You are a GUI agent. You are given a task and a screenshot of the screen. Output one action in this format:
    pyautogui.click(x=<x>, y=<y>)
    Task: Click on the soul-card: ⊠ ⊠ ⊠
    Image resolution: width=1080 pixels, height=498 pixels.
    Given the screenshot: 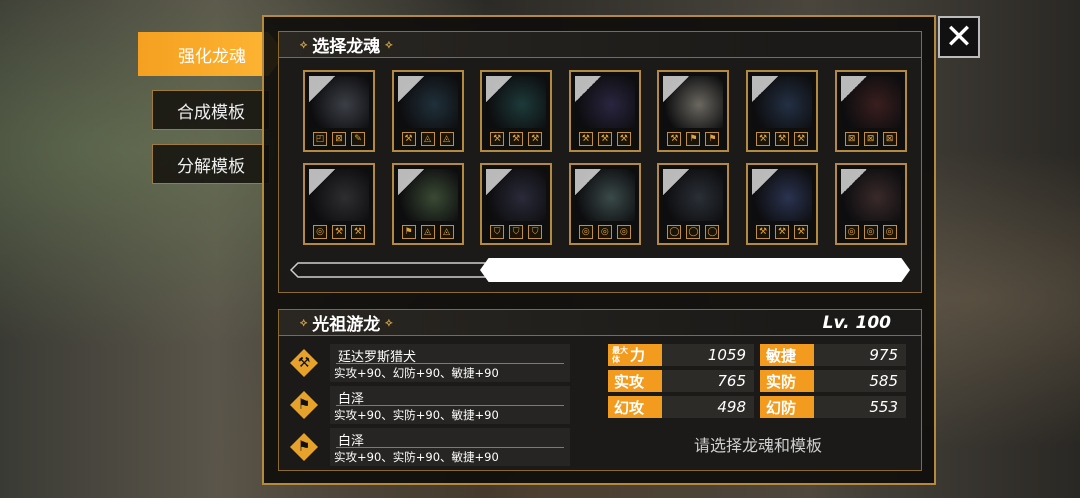 What is the action you would take?
    pyautogui.click(x=870, y=111)
    